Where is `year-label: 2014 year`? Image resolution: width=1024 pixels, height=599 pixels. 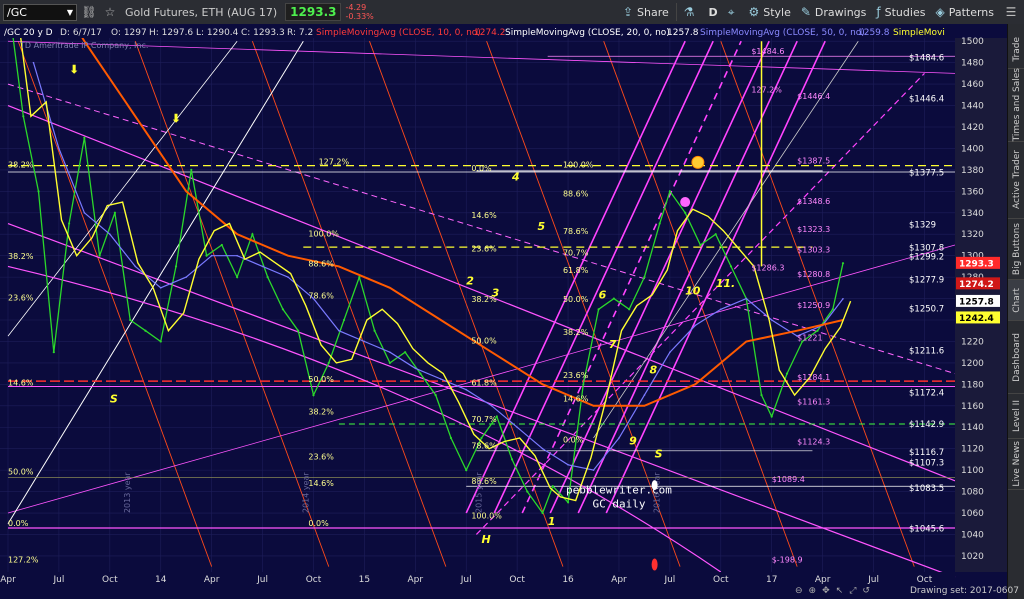 year-label: 2014 year is located at coordinates (305, 492).